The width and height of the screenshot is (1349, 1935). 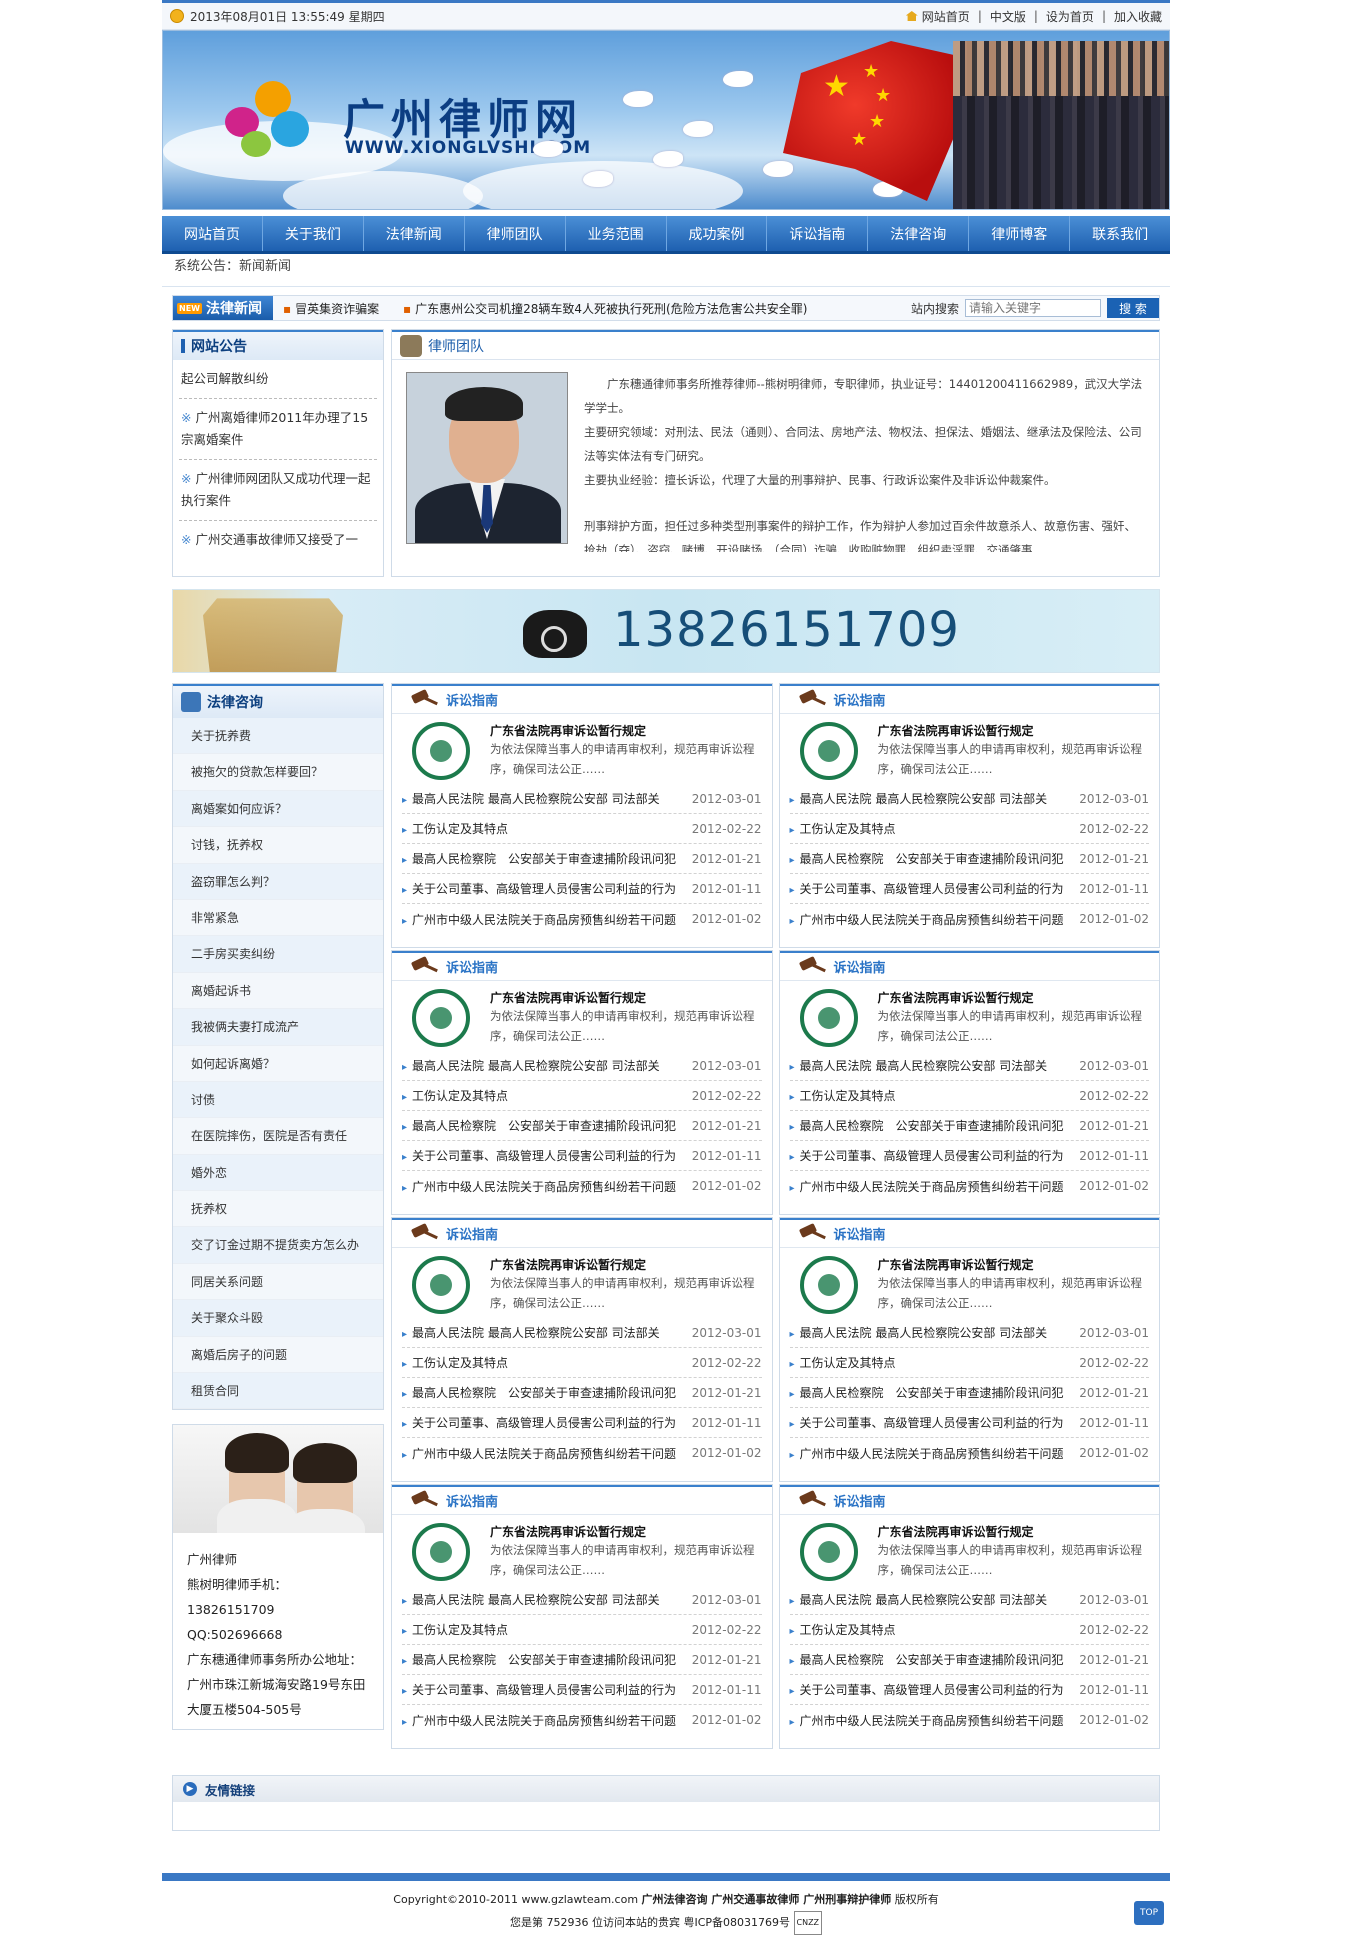 What do you see at coordinates (278, 1355) in the screenshot?
I see `consult-item: 离婚后房子的问题` at bounding box center [278, 1355].